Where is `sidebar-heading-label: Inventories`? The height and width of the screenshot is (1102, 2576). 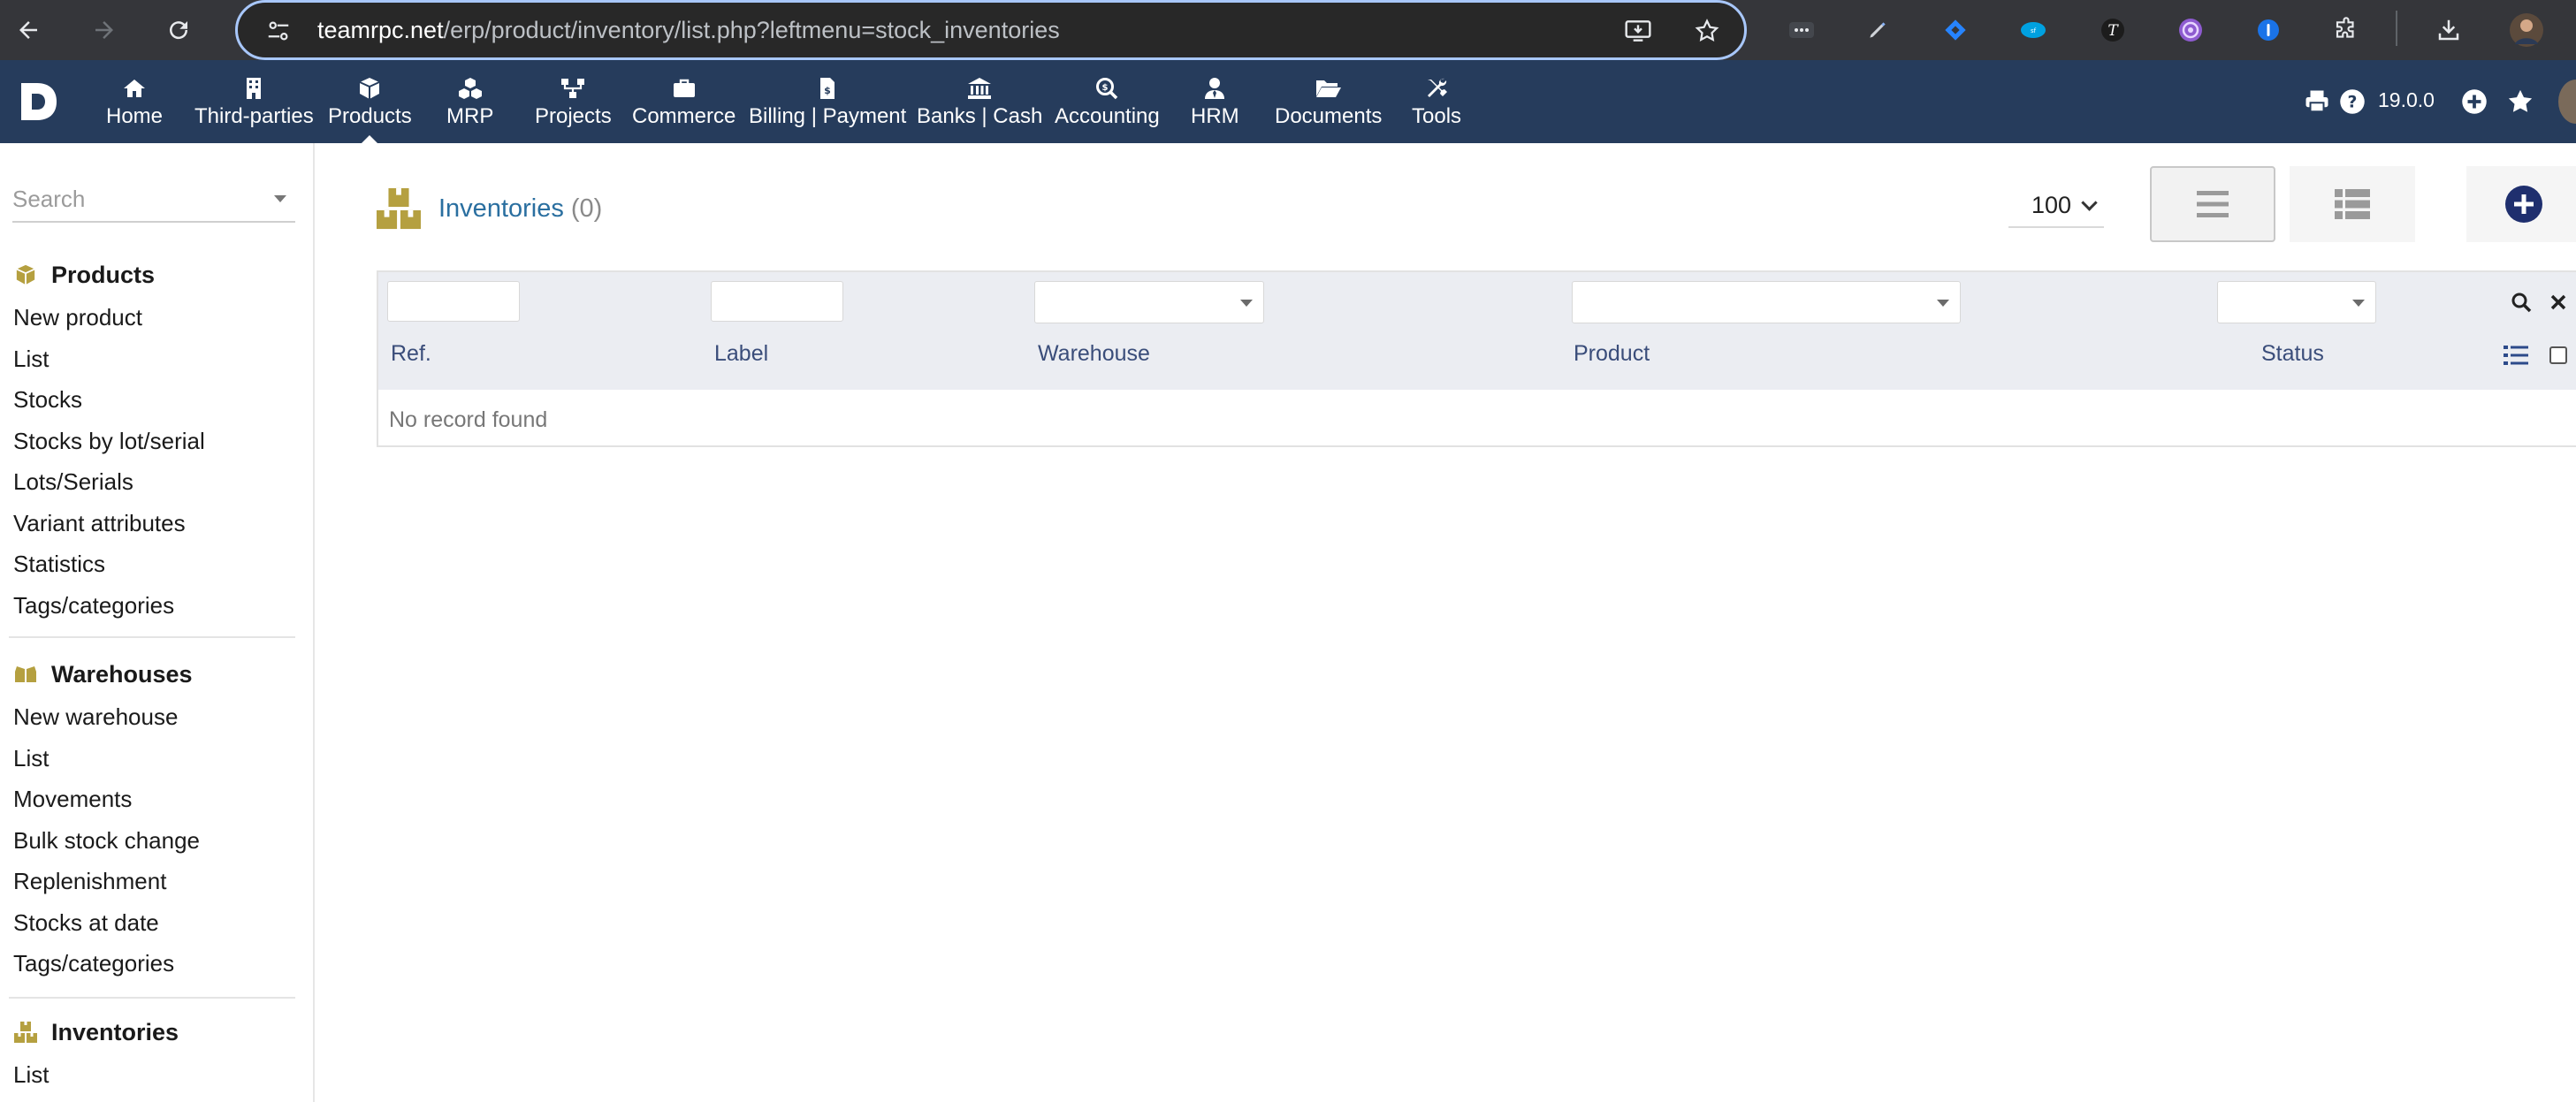
sidebar-heading-label: Inventories is located at coordinates (115, 1031).